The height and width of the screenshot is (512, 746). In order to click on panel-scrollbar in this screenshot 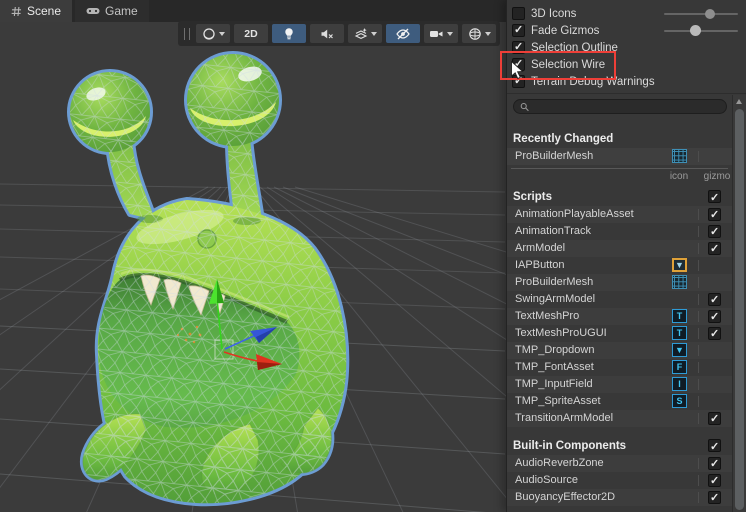, I will do `click(739, 303)`.